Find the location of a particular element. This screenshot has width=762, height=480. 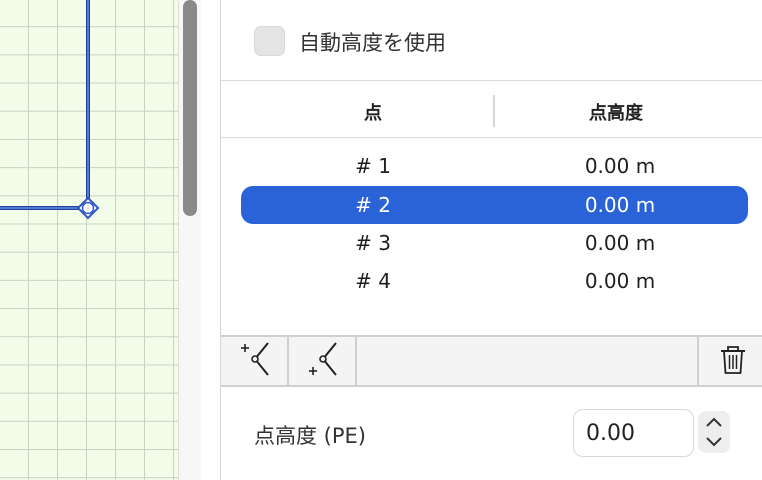

column-header-point: 点 is located at coordinates (373, 112).